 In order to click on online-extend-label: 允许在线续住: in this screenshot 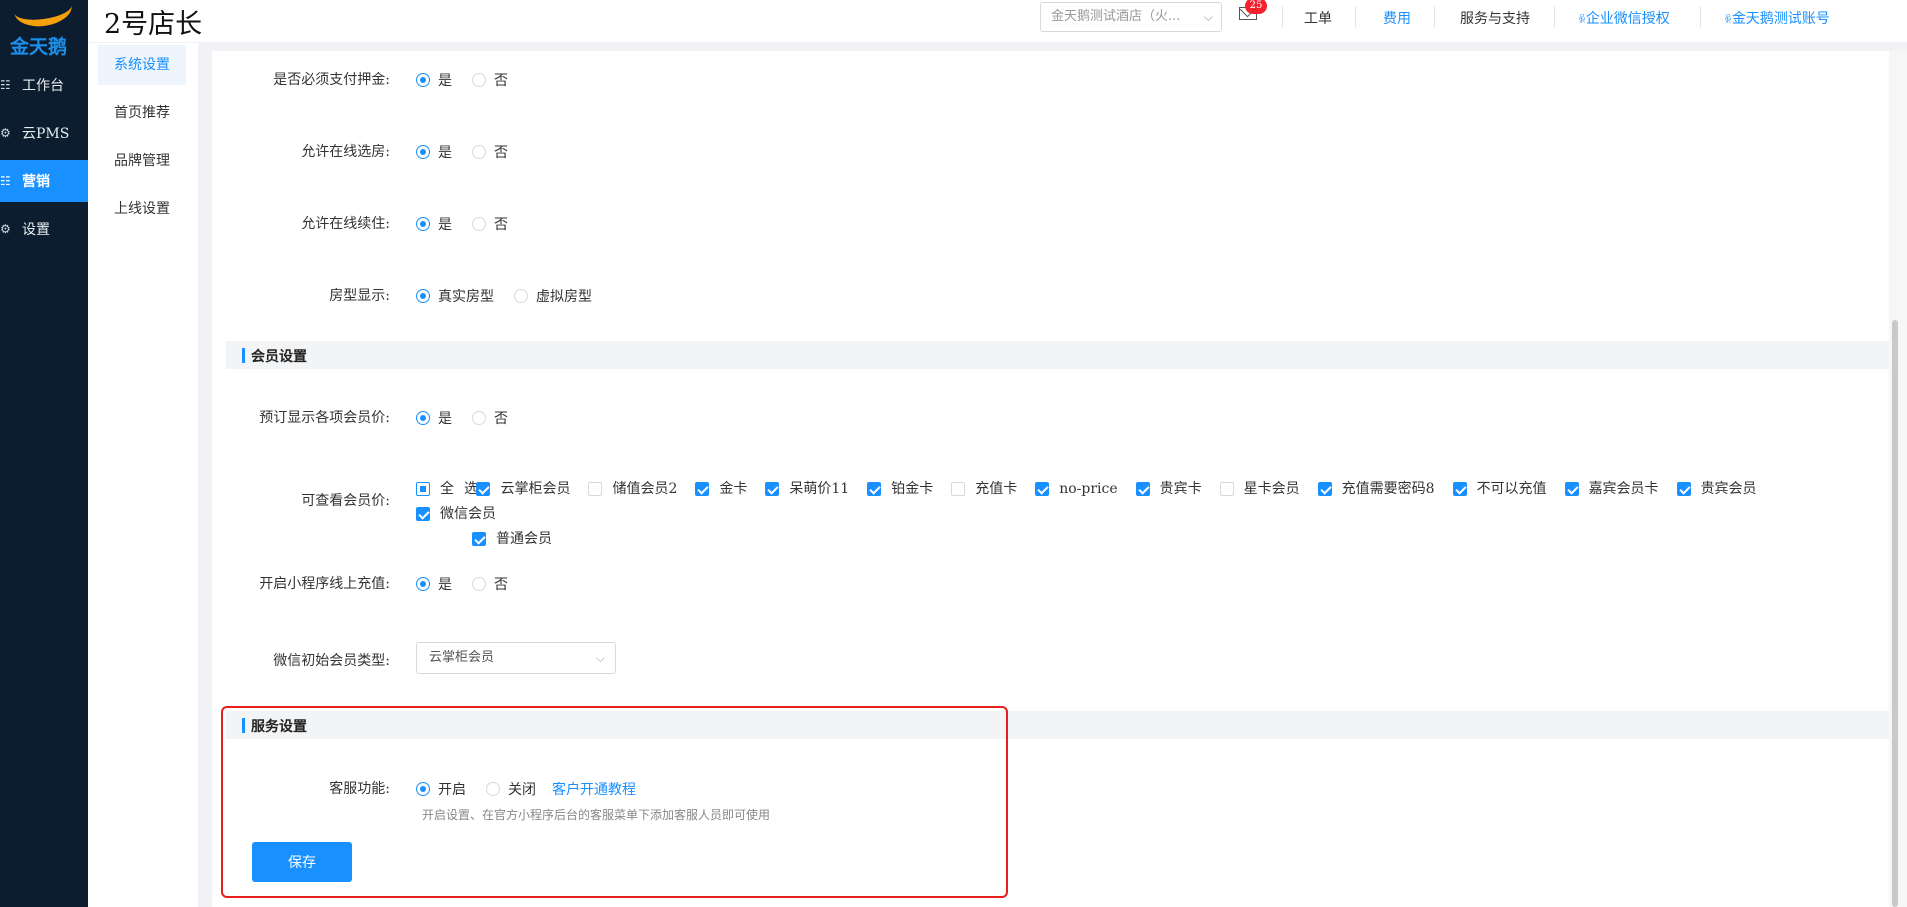, I will do `click(345, 224)`.